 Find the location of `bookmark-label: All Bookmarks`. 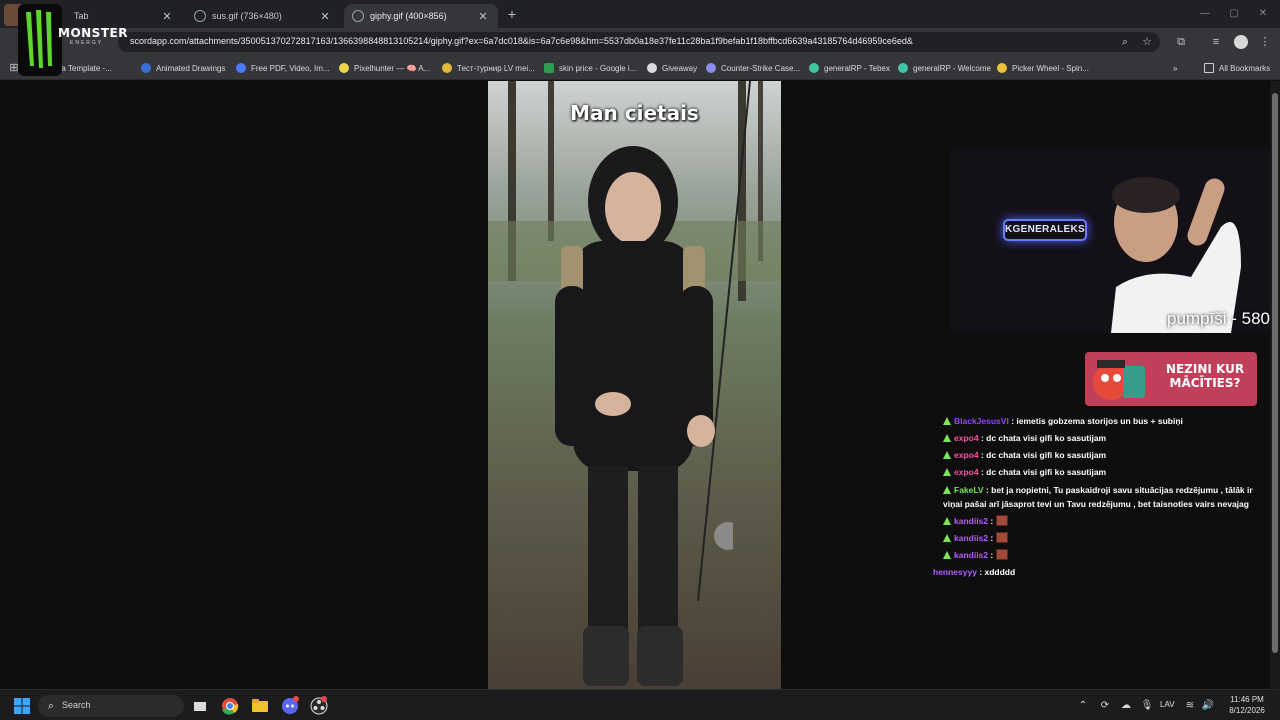

bookmark-label: All Bookmarks is located at coordinates (1245, 68).